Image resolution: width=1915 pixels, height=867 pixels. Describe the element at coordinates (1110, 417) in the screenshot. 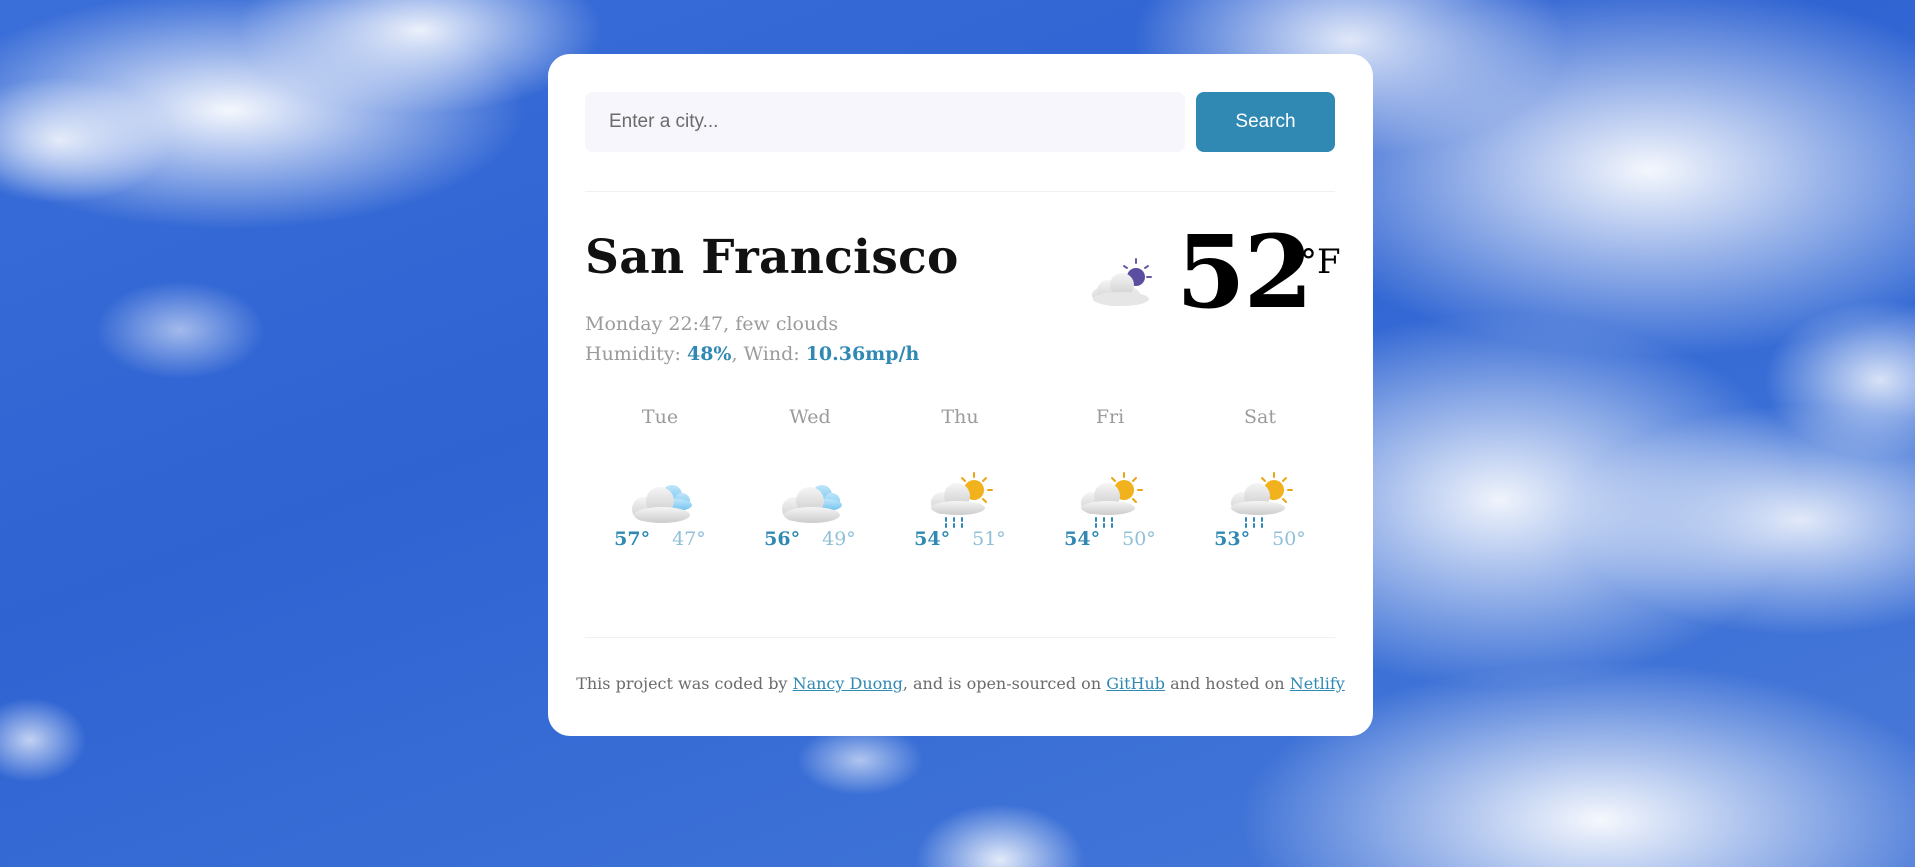

I see `forecast-day-name: Fri` at that location.